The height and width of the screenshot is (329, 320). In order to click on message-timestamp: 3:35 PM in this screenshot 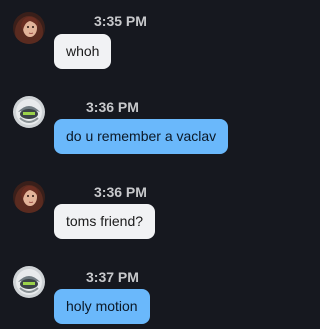, I will do `click(120, 21)`.